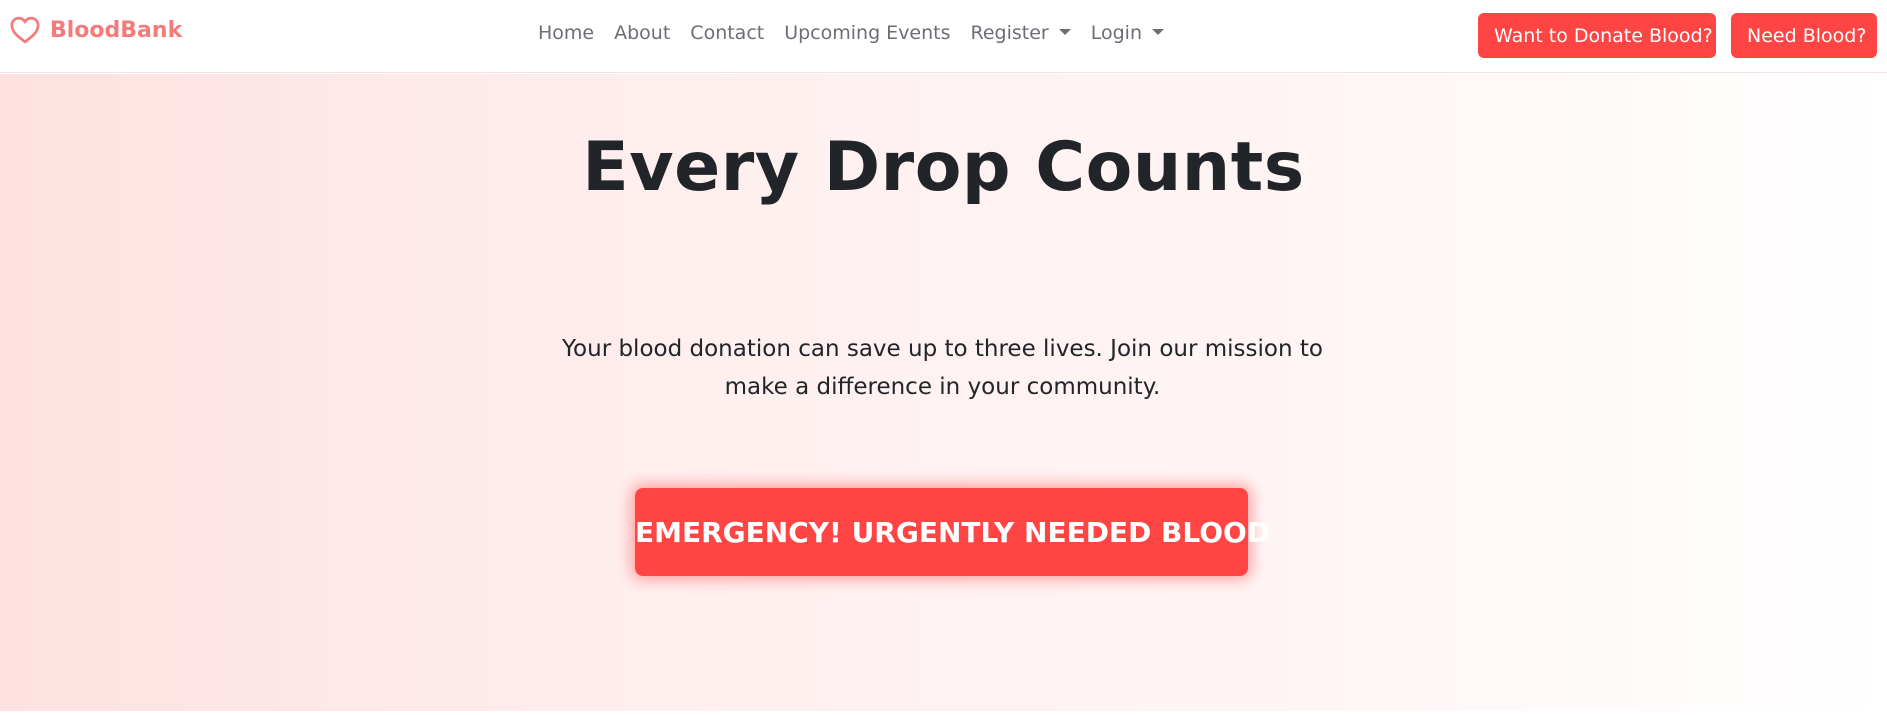 This screenshot has width=1887, height=715. What do you see at coordinates (566, 33) in the screenshot?
I see `nav-link-home: Home` at bounding box center [566, 33].